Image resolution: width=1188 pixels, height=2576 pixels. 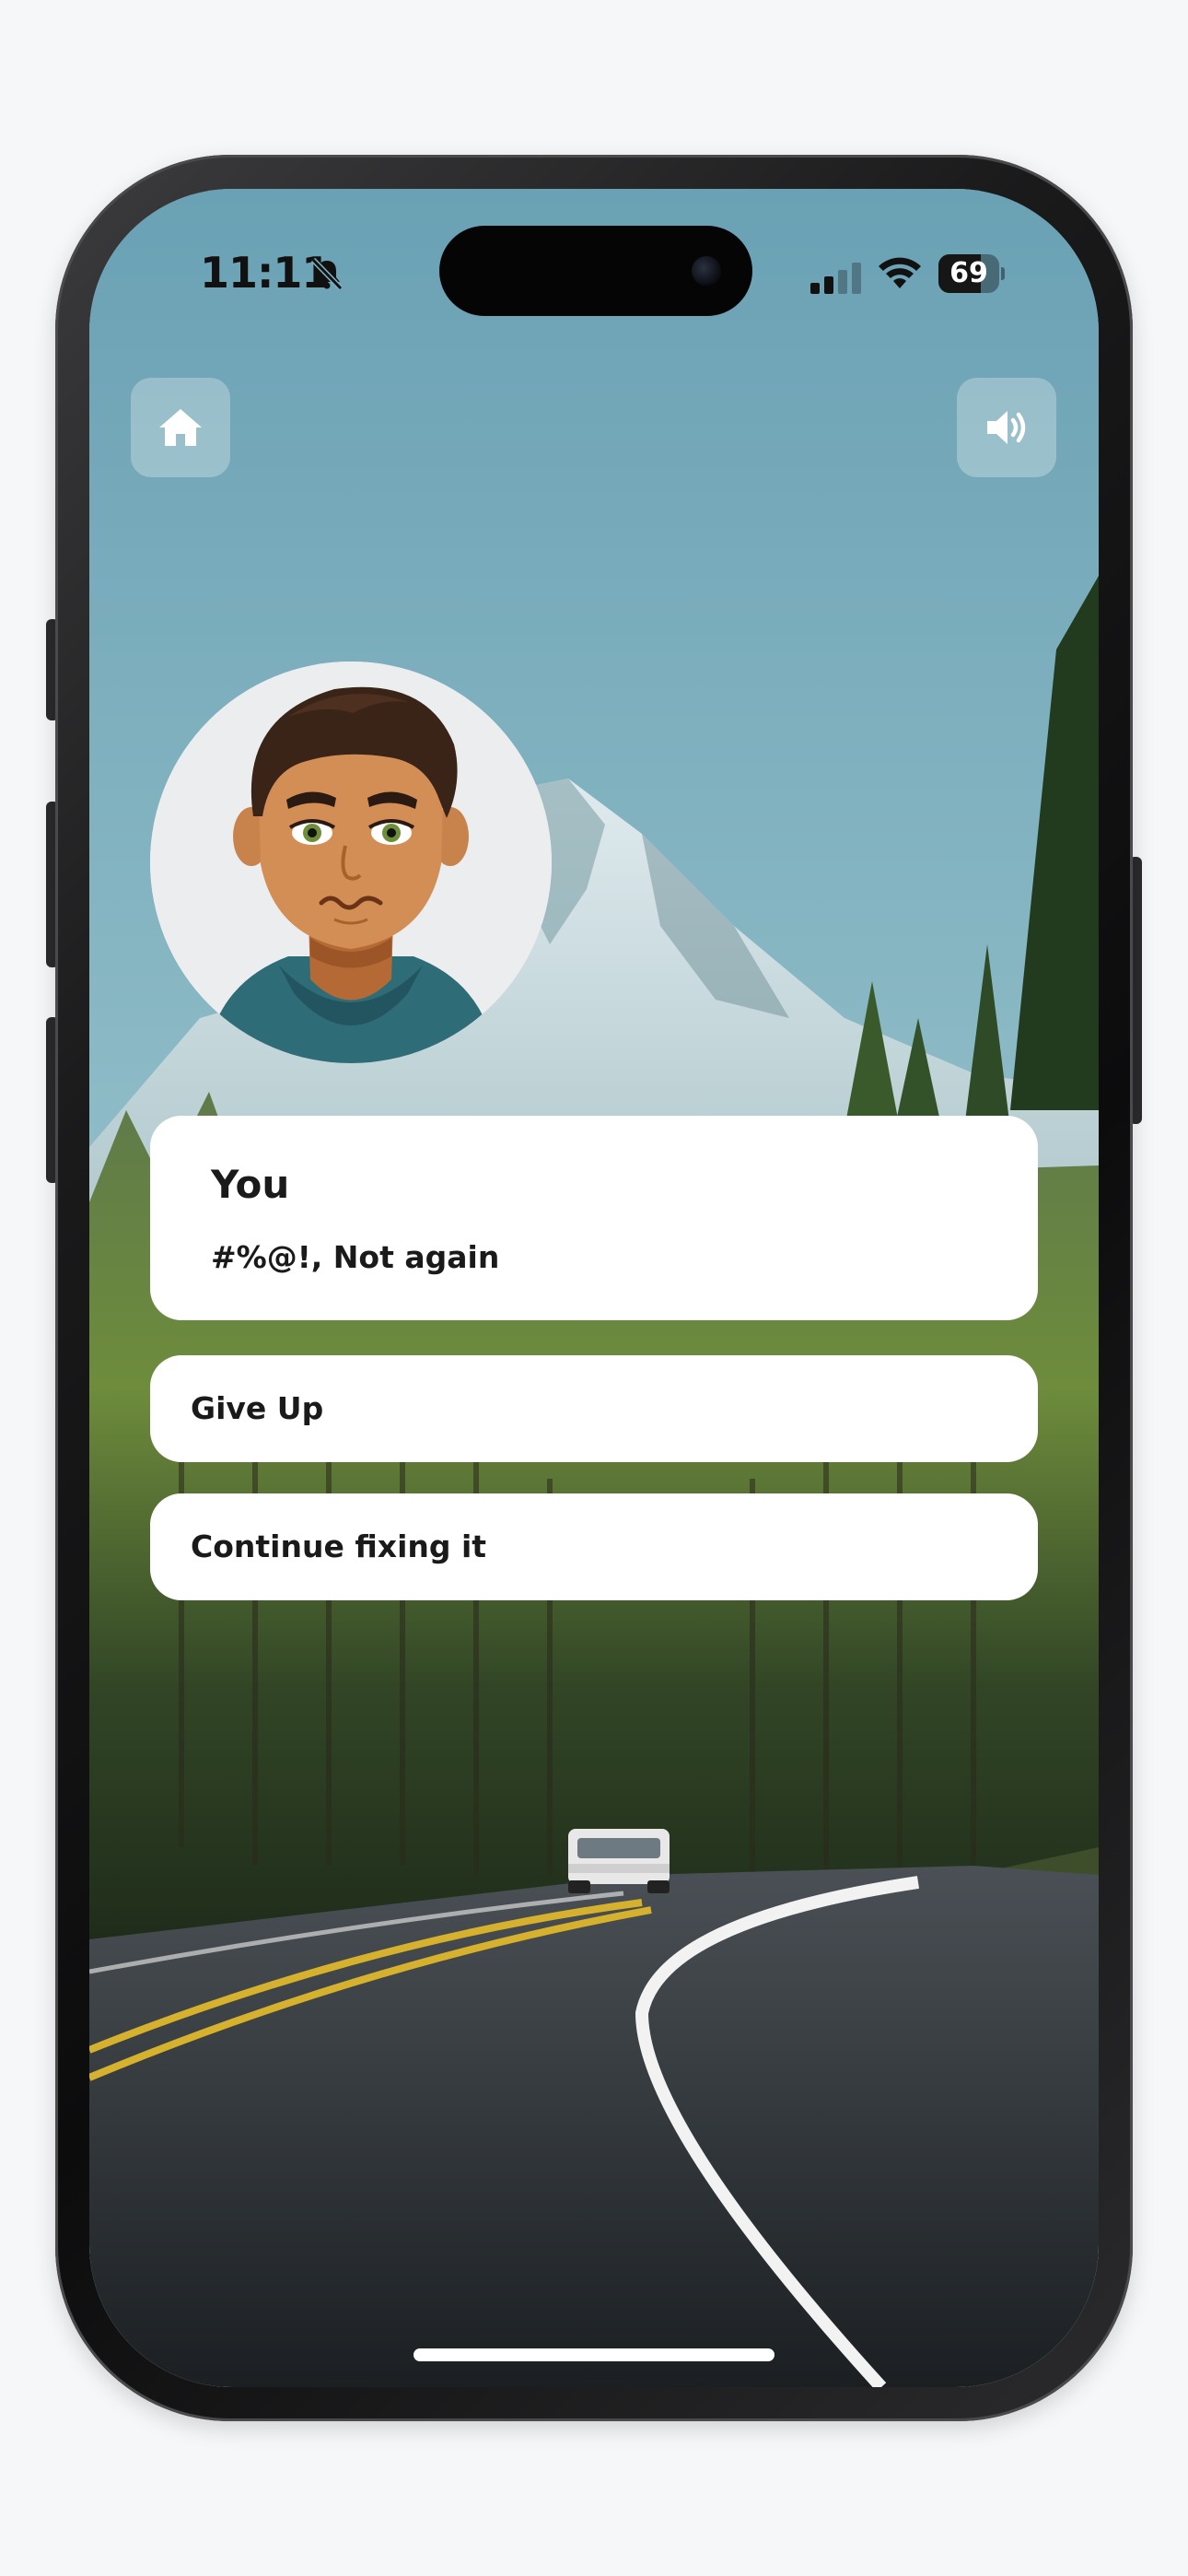 I want to click on speaker-volume-icon, so click(x=1007, y=427).